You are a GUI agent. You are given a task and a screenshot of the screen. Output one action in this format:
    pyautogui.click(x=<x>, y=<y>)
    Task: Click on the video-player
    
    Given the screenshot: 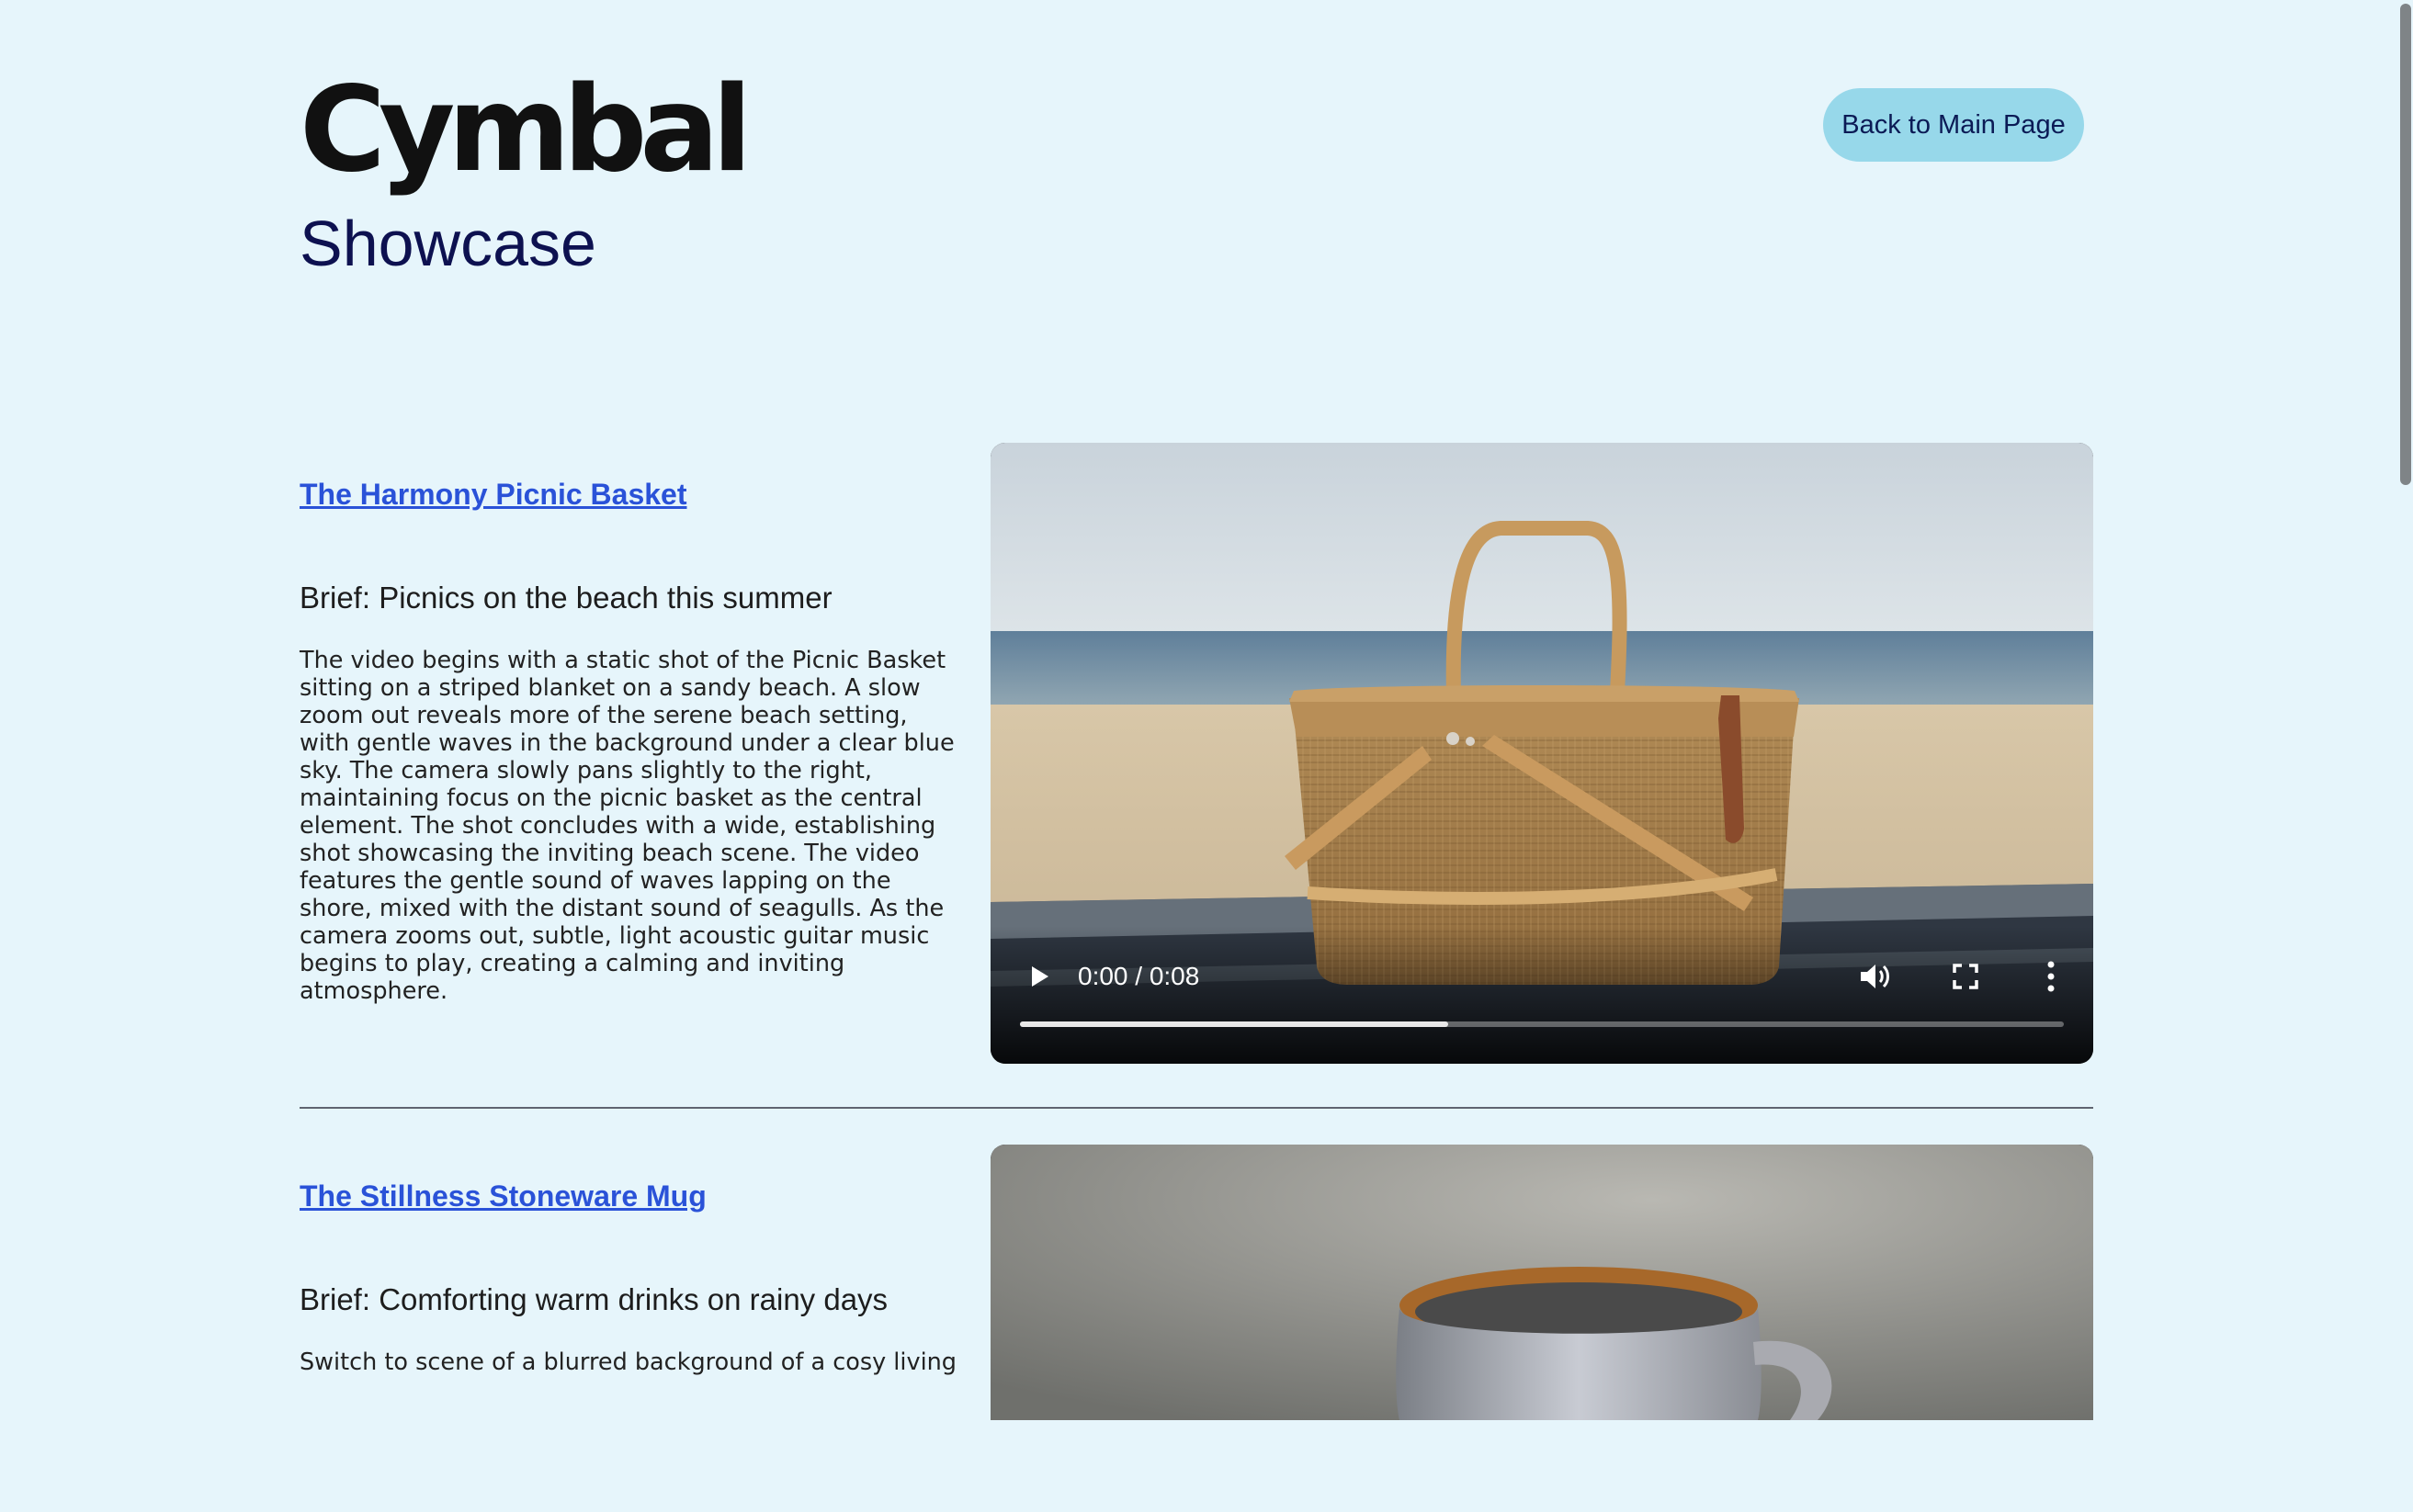 What is the action you would take?
    pyautogui.click(x=1542, y=1282)
    